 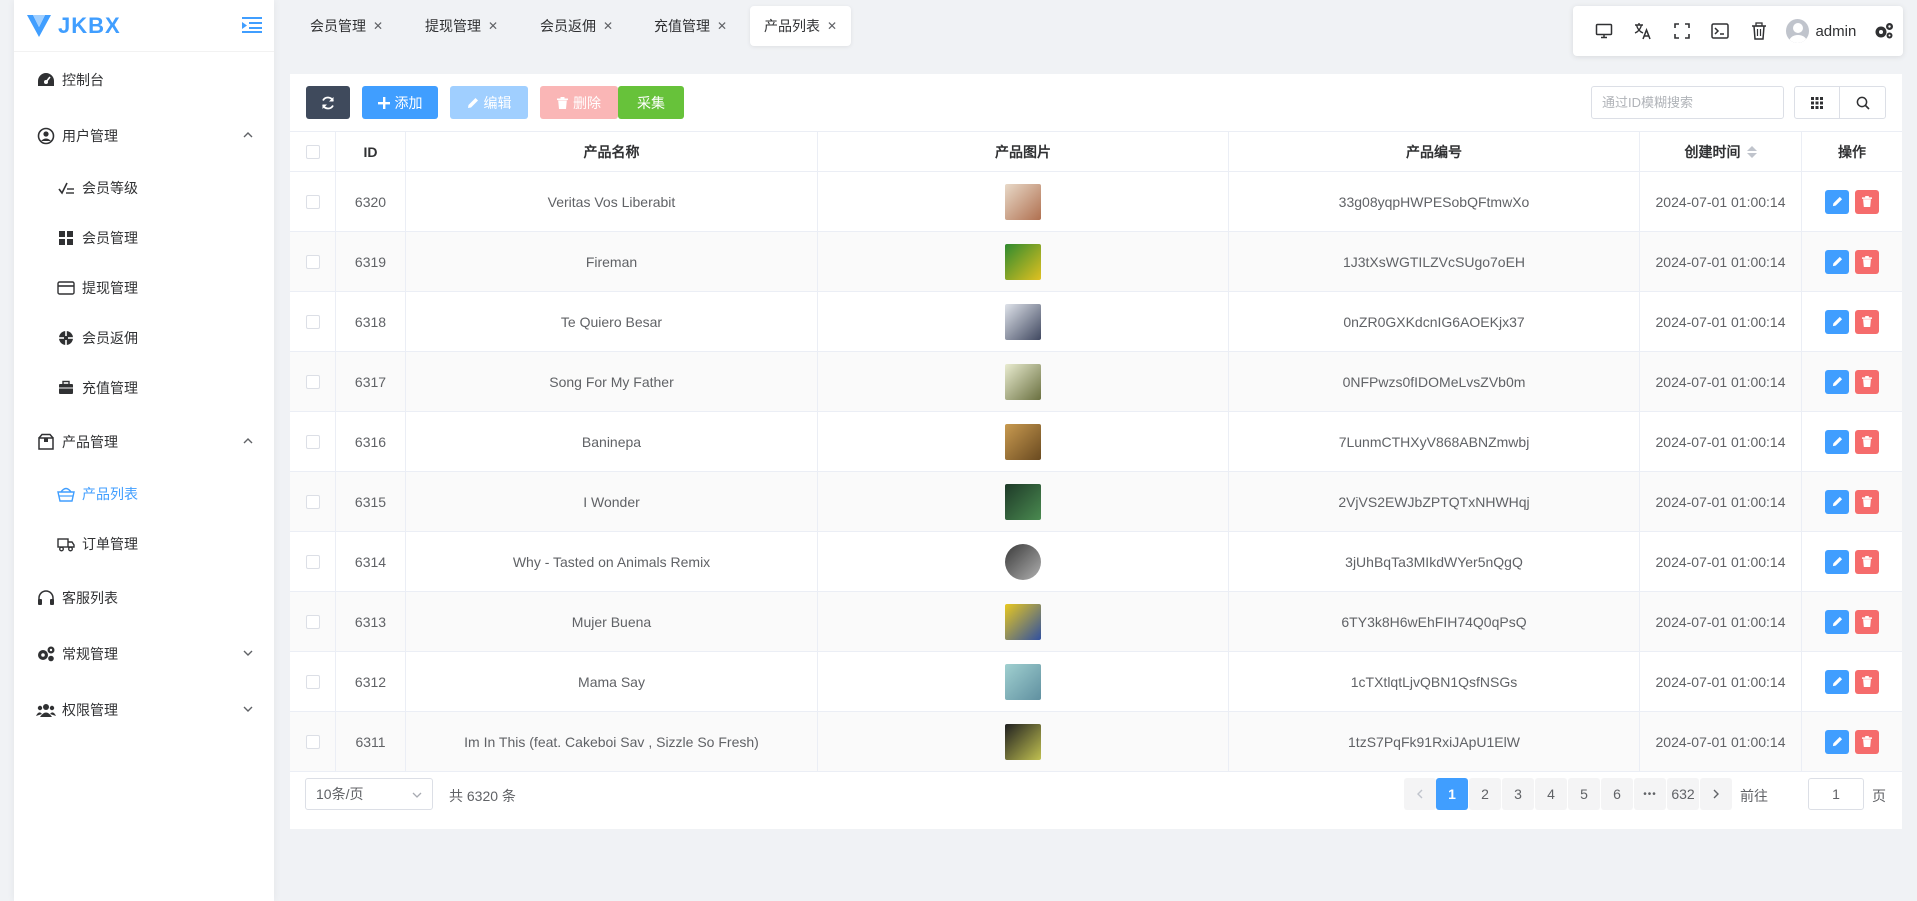 What do you see at coordinates (144, 388) in the screenshot?
I see `sidebar-item-recharge: 充值管理` at bounding box center [144, 388].